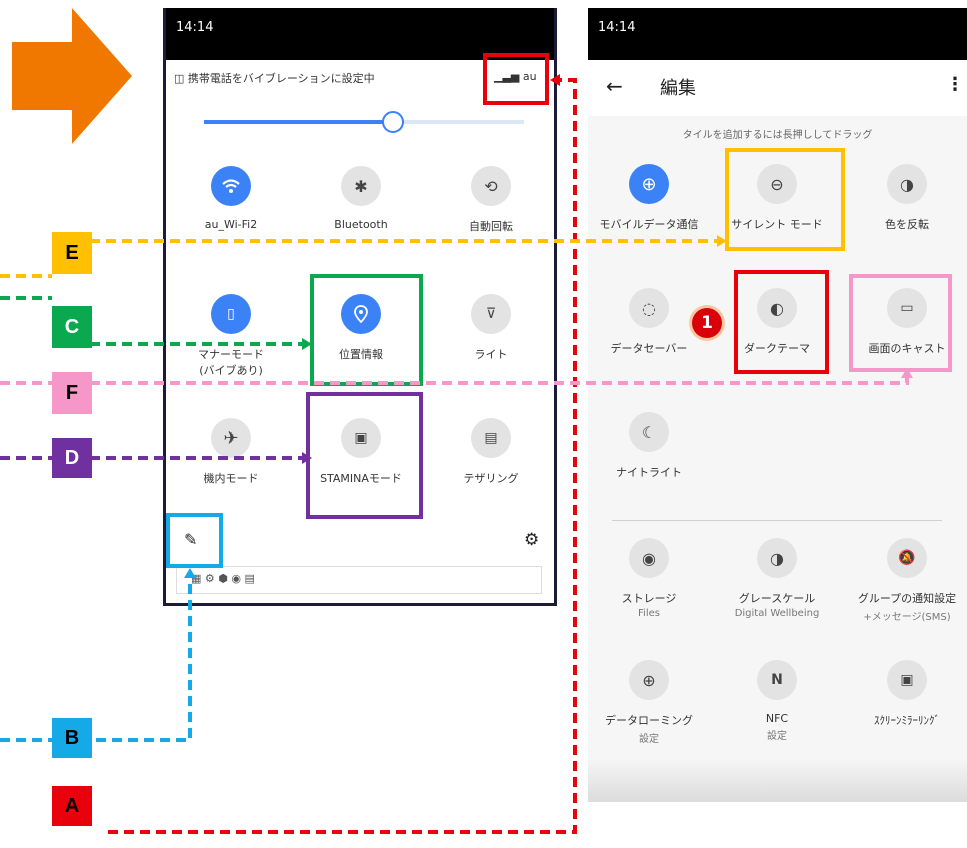  Describe the element at coordinates (72, 327) in the screenshot. I see `callout-label-c: C` at that location.